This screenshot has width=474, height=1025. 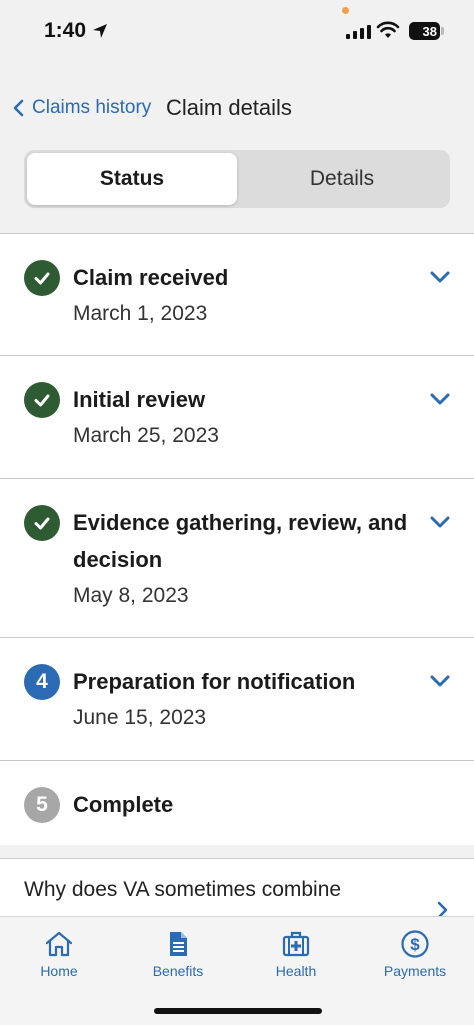 I want to click on back-button: Claims history, so click(x=81, y=108).